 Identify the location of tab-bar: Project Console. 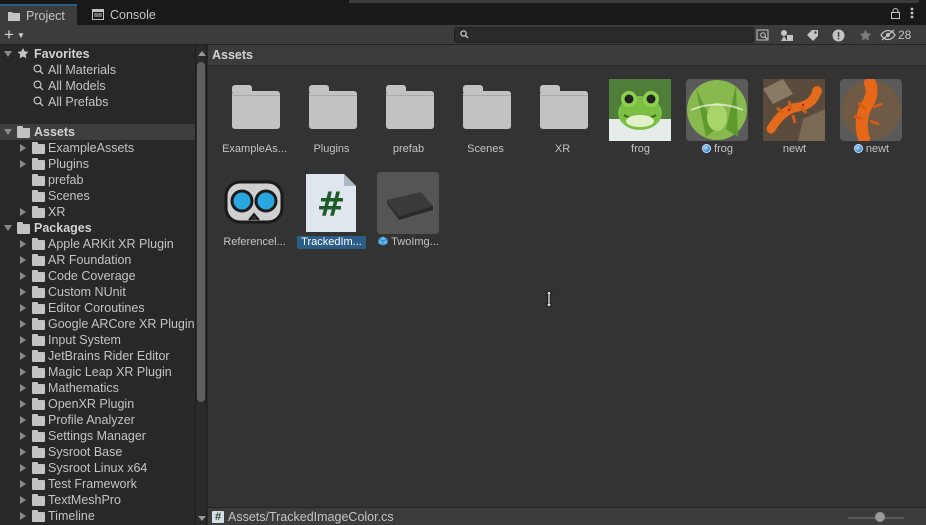
(463, 12).